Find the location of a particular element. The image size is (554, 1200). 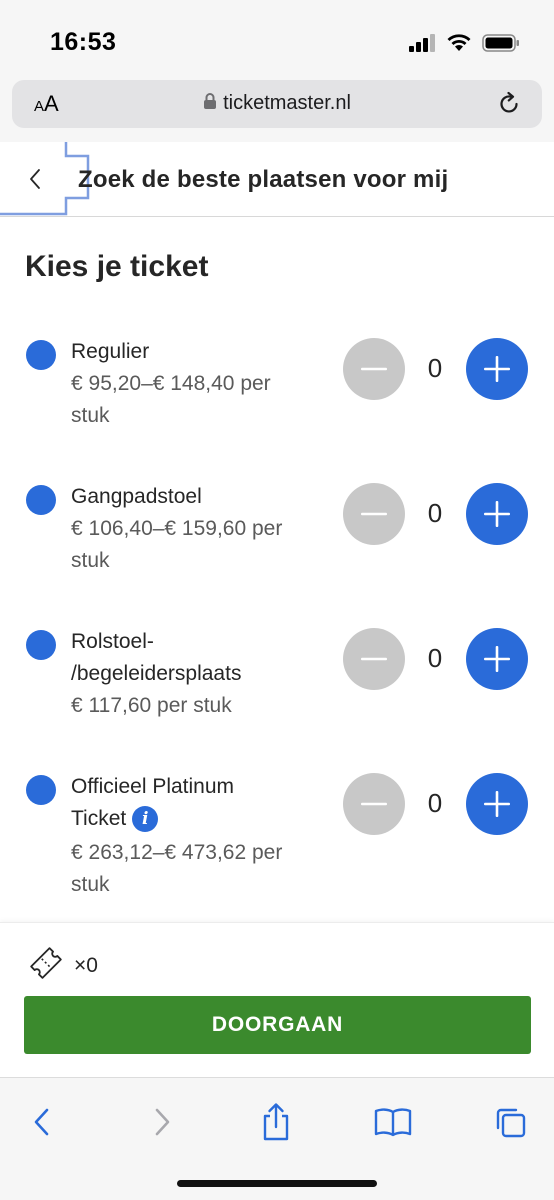

continue-button: DOORGAAN is located at coordinates (277, 1025).